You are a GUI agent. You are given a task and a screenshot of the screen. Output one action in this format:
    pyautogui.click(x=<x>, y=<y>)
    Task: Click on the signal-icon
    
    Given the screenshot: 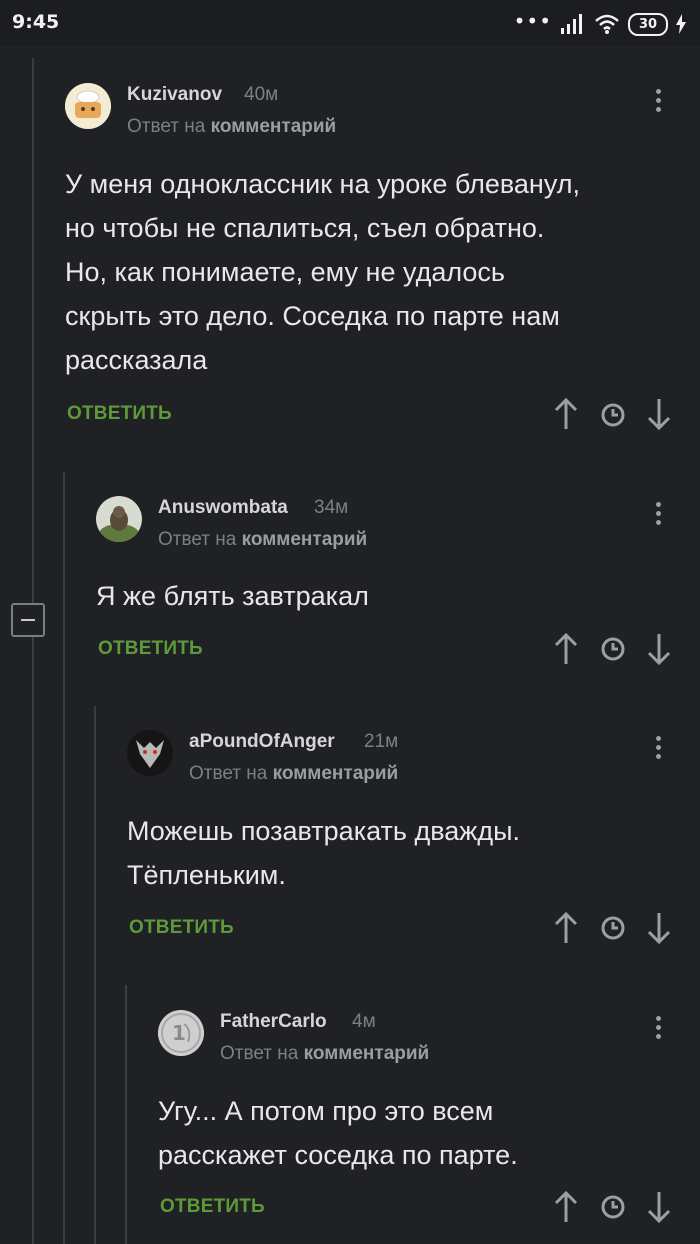 What is the action you would take?
    pyautogui.click(x=571, y=24)
    